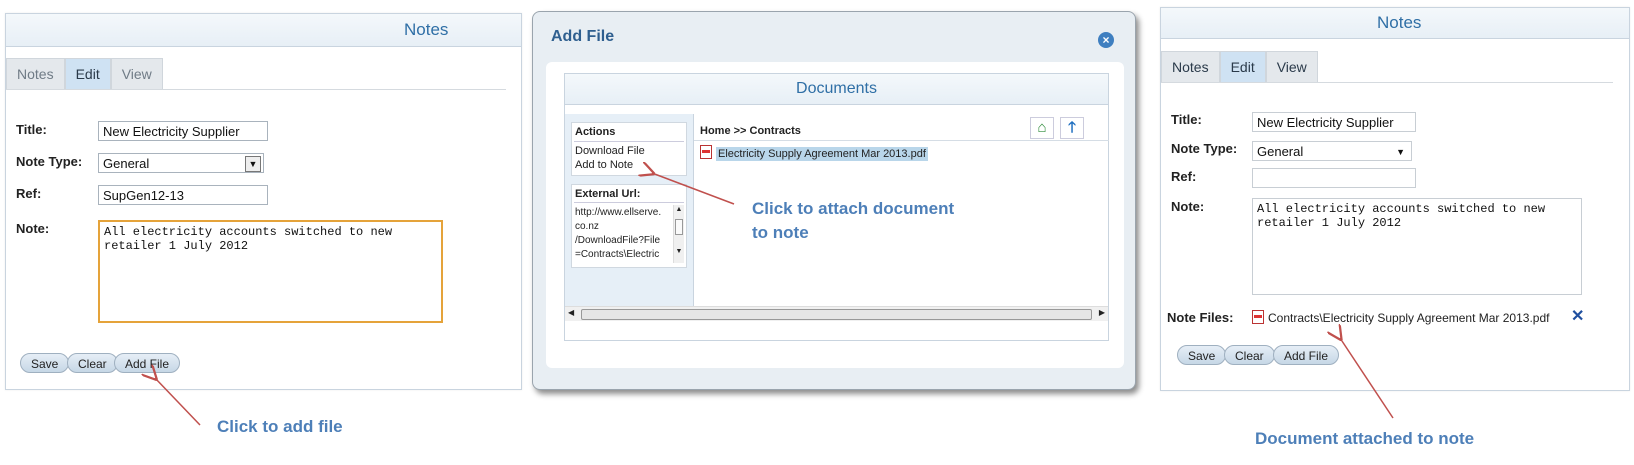  I want to click on ref-field: SupGen12-13, so click(183, 195).